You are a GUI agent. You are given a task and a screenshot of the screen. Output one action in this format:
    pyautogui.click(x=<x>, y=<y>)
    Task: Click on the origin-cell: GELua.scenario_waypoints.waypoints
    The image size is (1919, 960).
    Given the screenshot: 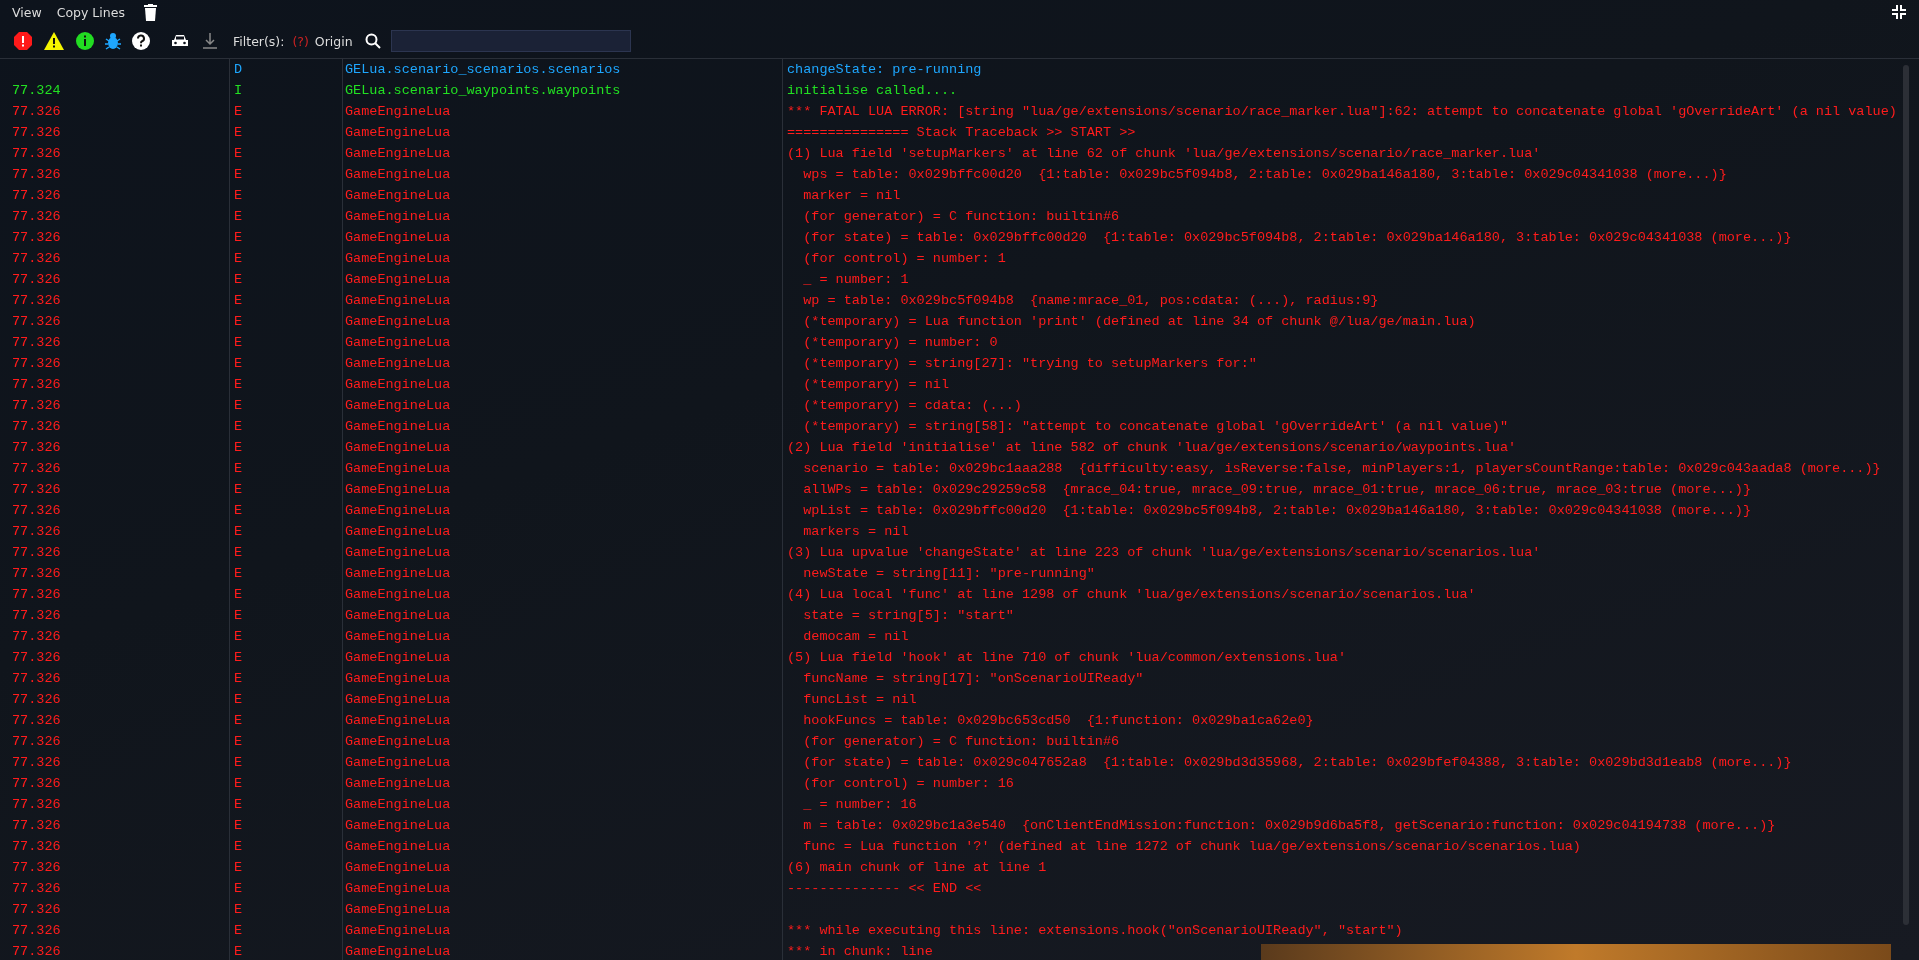 What is the action you would take?
    pyautogui.click(x=563, y=90)
    